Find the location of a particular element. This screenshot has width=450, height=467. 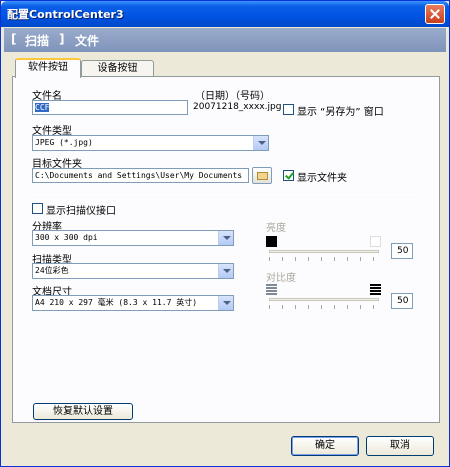

brightness-value-box: 50 is located at coordinates (402, 251).